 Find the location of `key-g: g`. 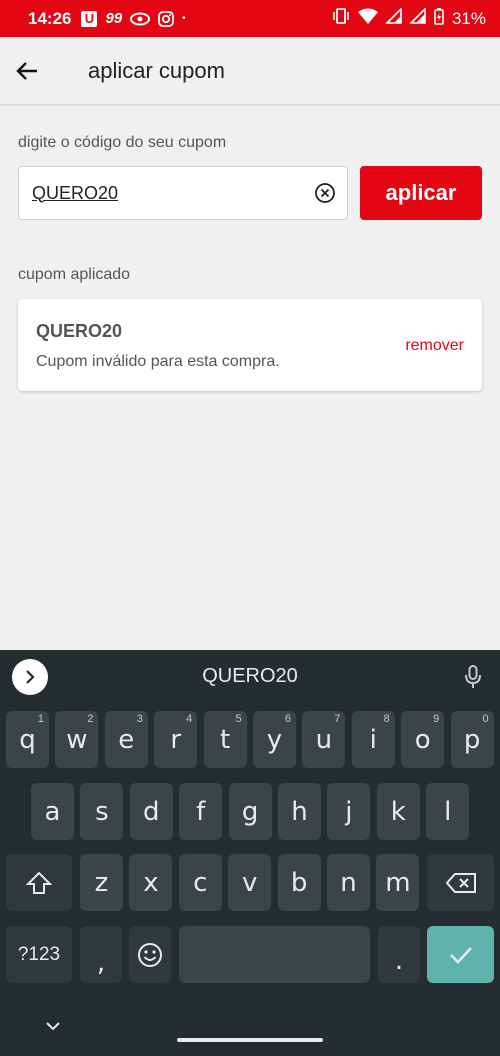

key-g: g is located at coordinates (250, 811).